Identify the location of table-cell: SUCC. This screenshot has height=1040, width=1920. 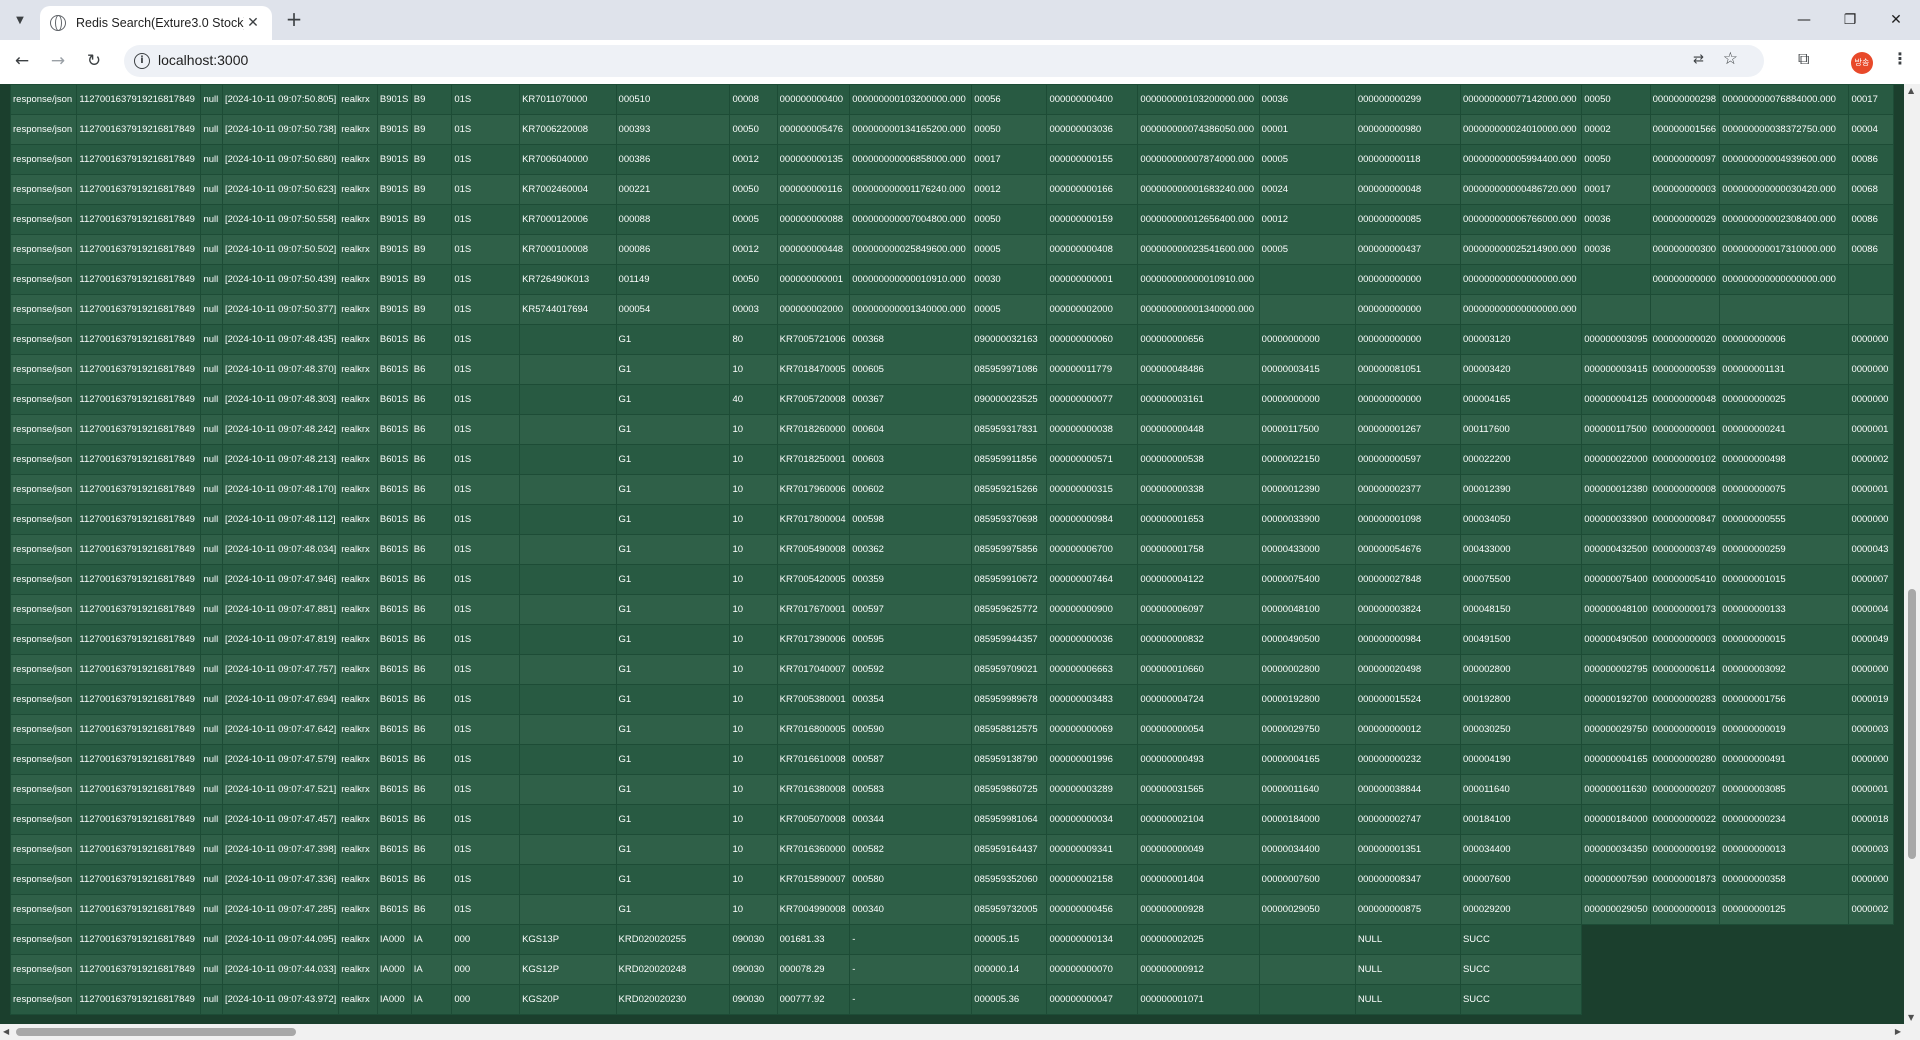
(1521, 939).